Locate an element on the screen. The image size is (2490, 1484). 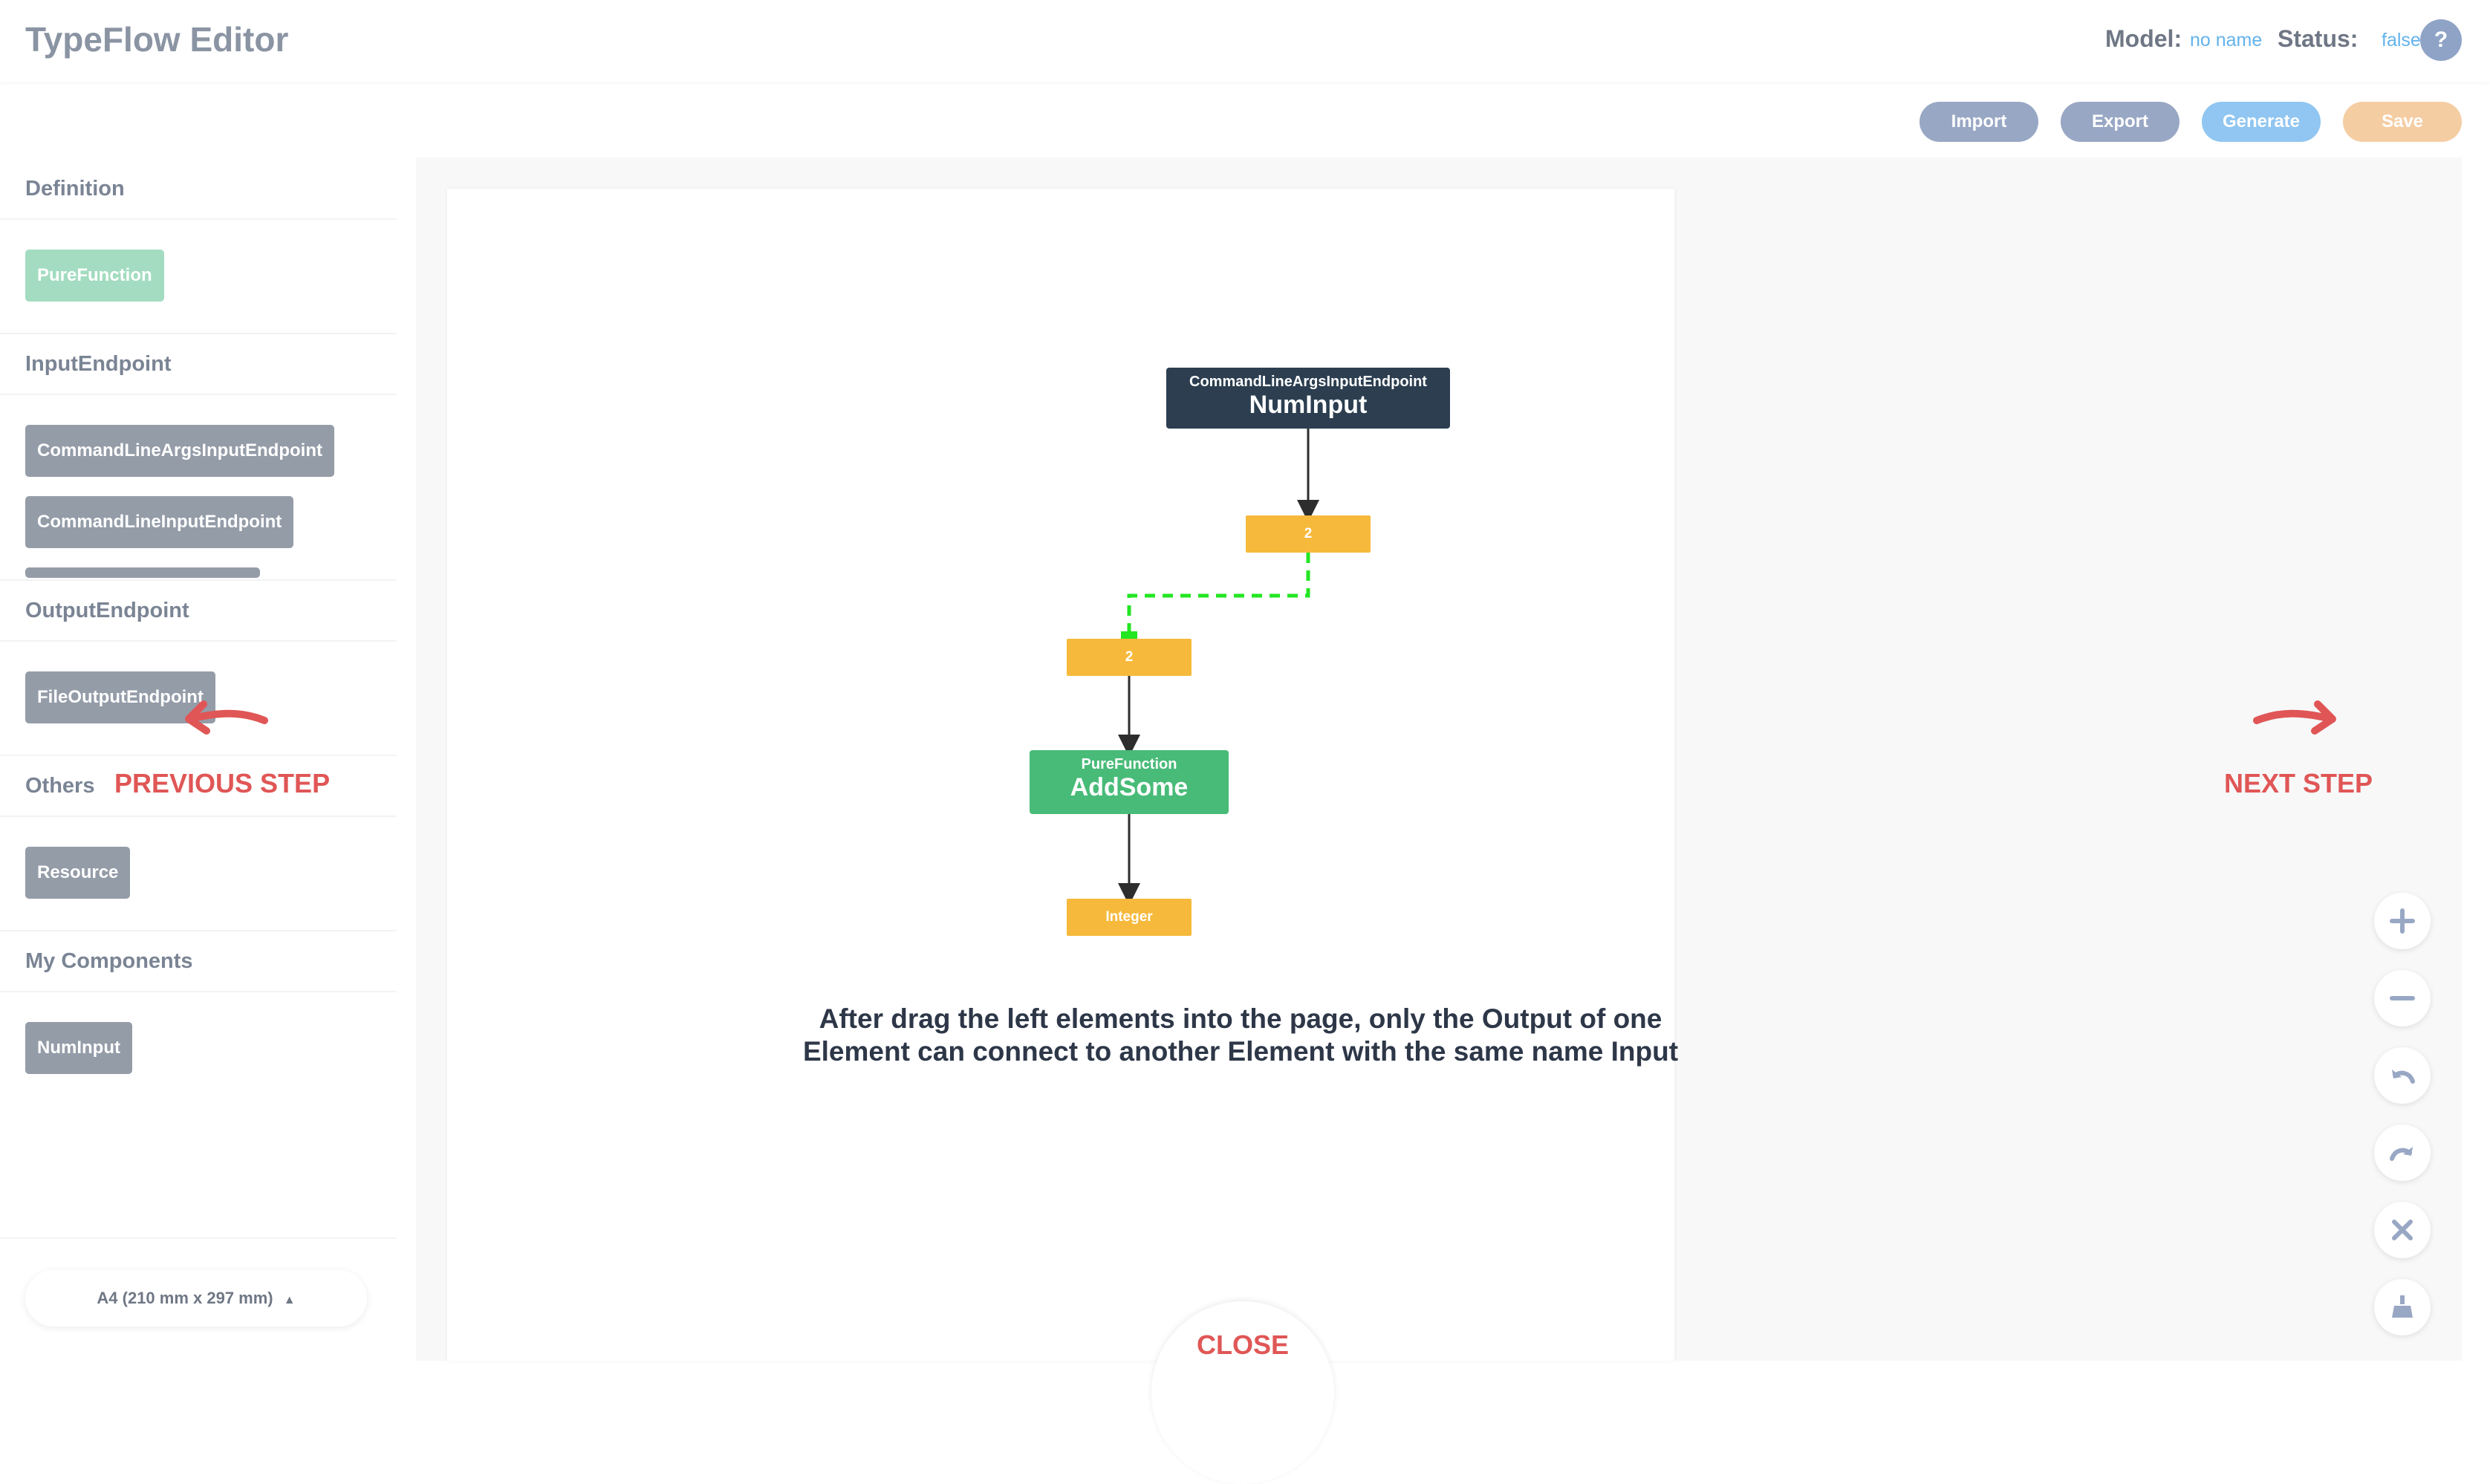
previous-arrow-icon is located at coordinates (223, 713).